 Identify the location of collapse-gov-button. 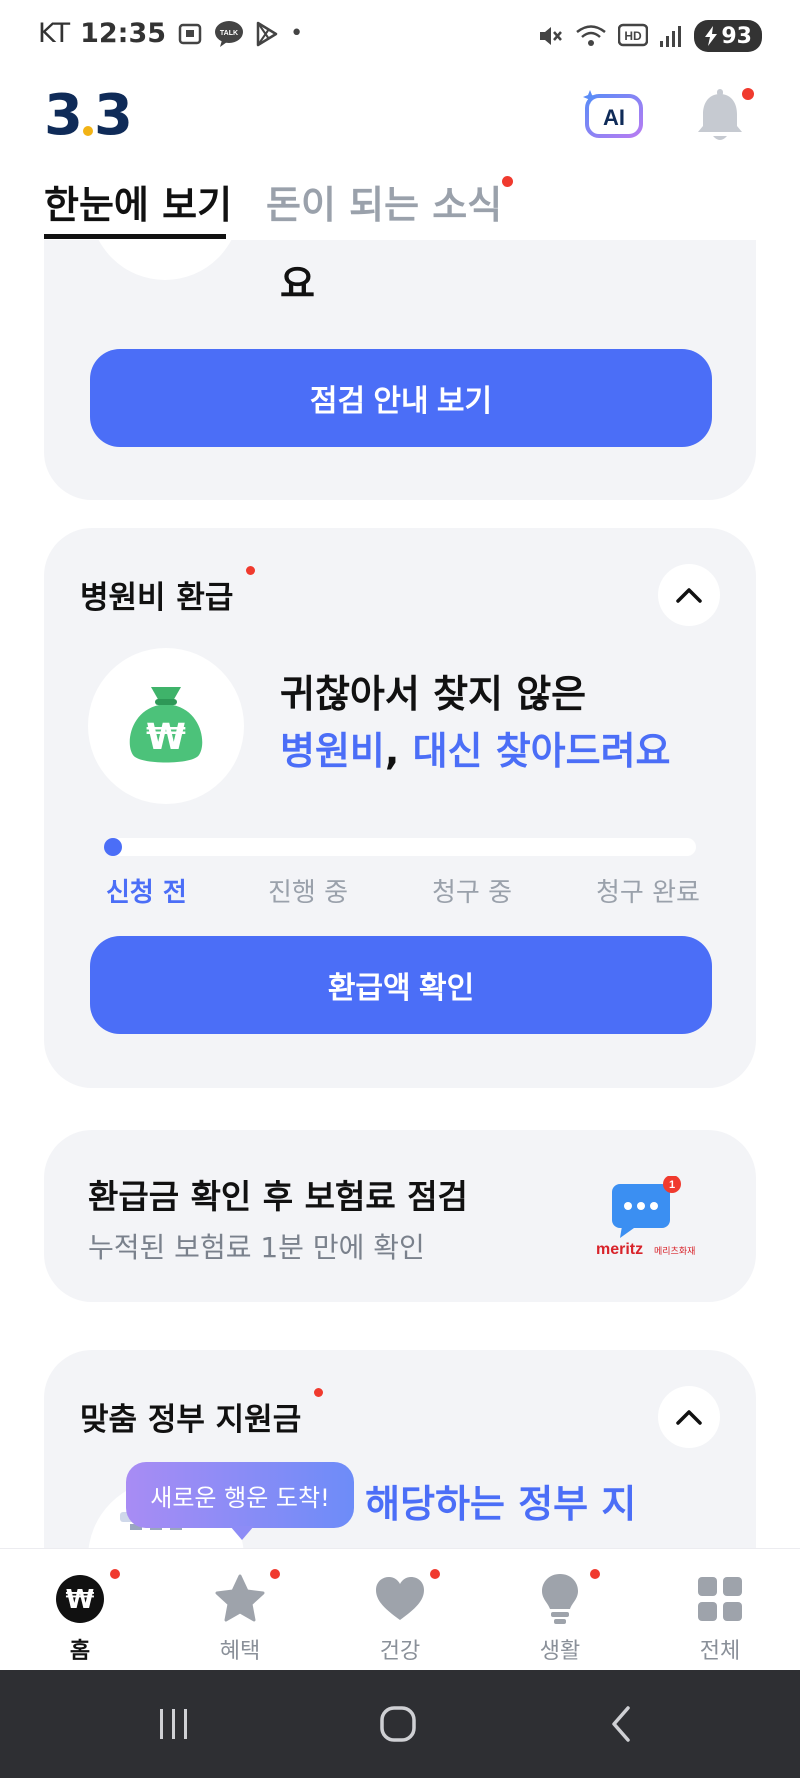
(689, 1417).